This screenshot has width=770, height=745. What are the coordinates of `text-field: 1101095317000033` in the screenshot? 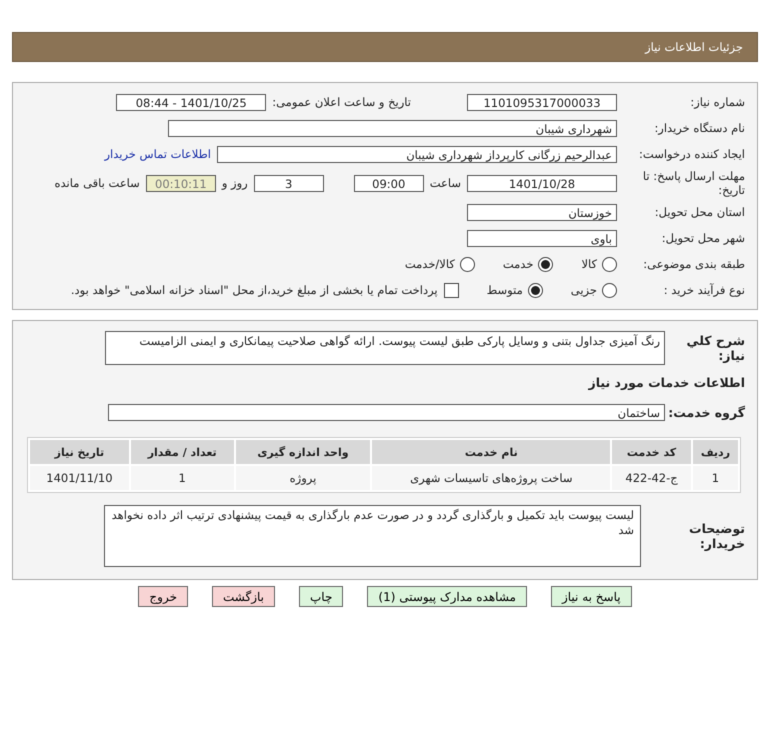 It's located at (542, 102).